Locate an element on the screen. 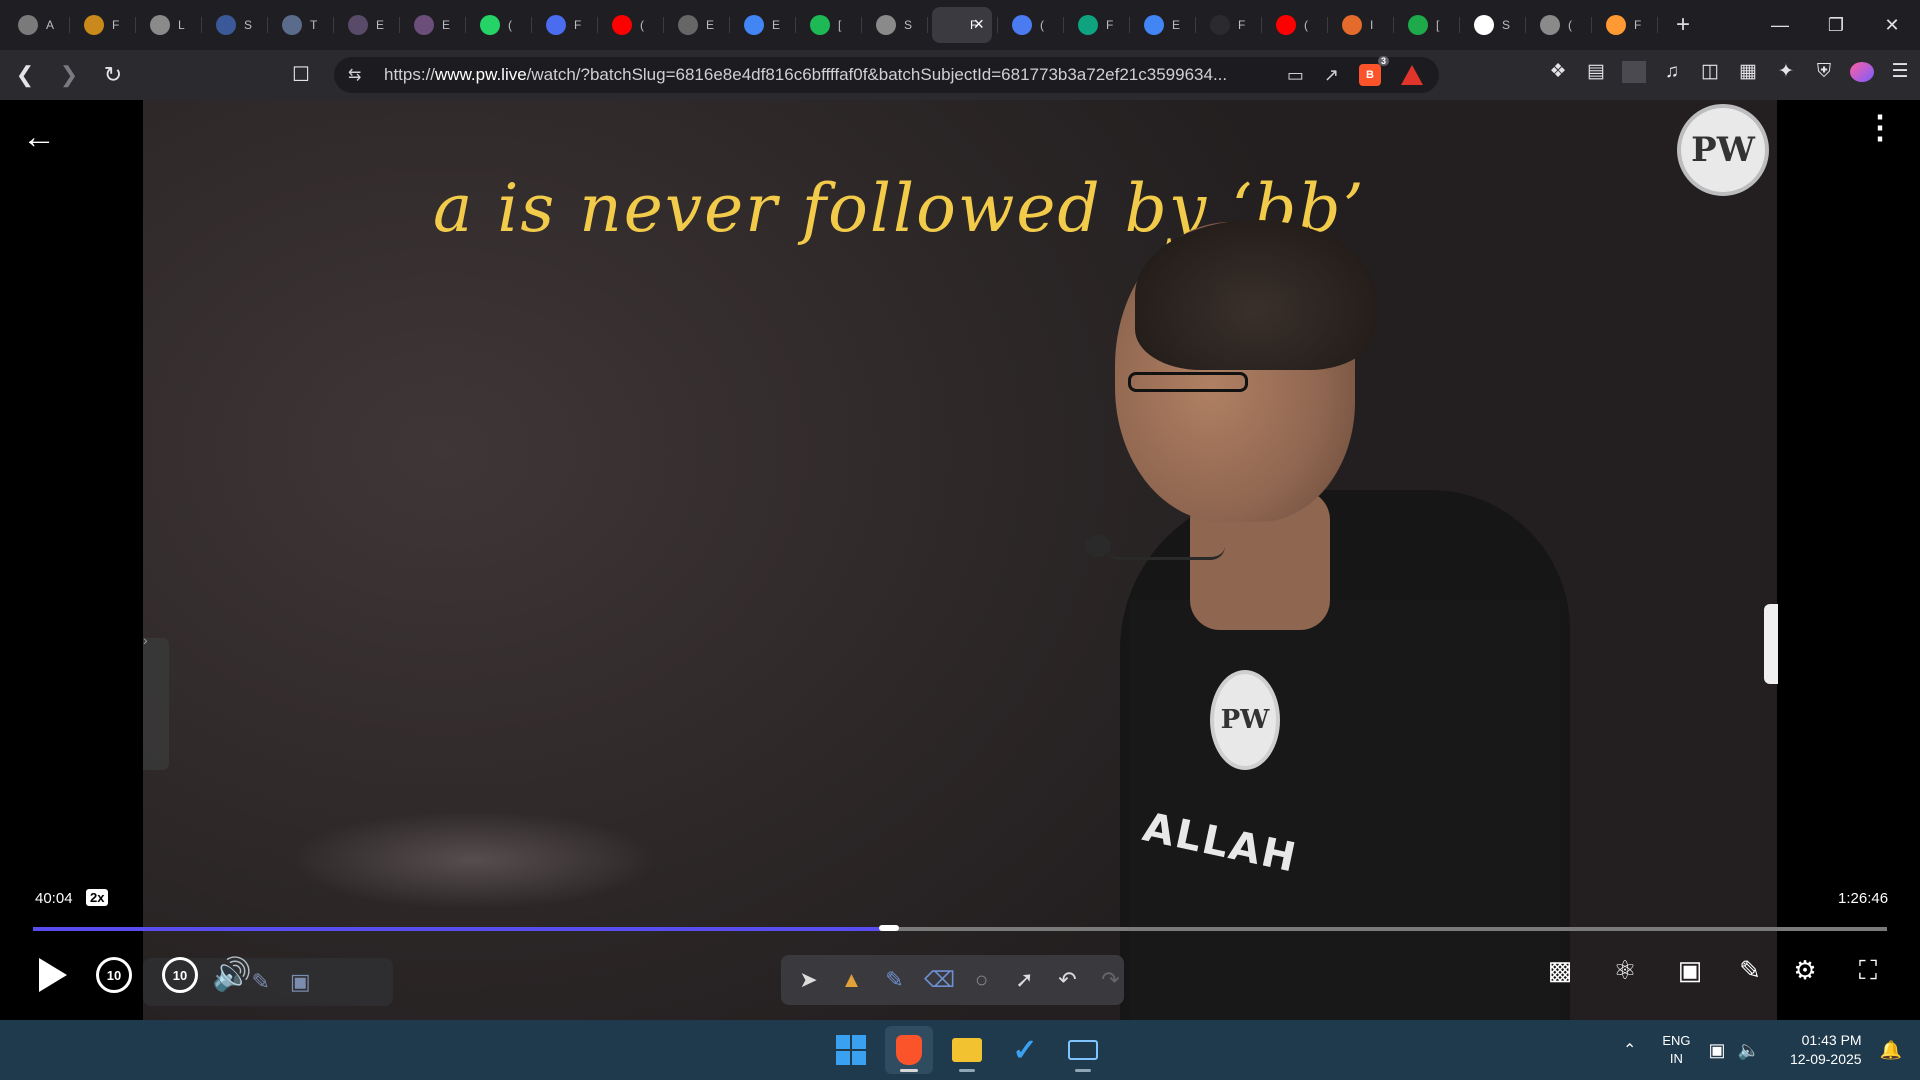  clock-time: 01:43 PM is located at coordinates (1831, 1040).